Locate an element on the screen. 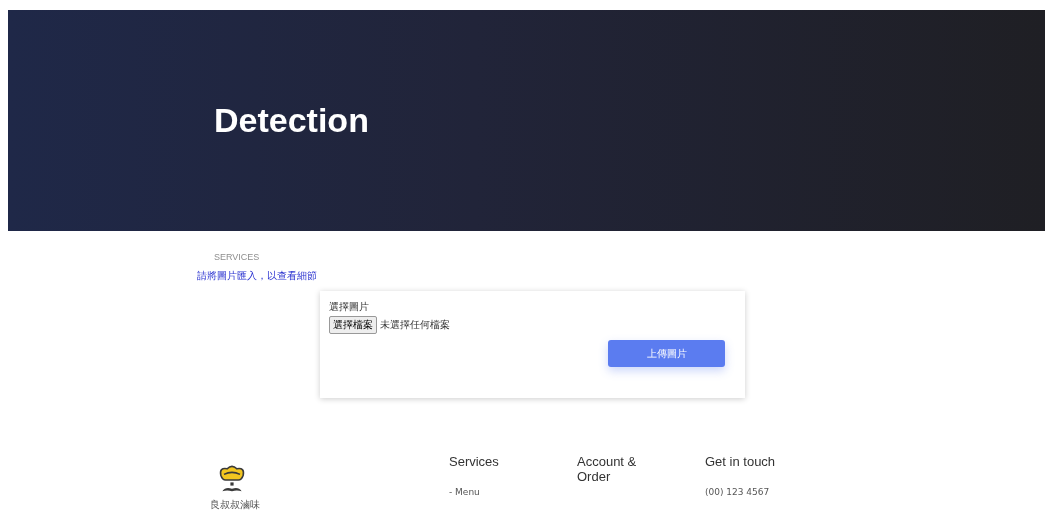 The height and width of the screenshot is (513, 1045). footer-heading: Account & Order is located at coordinates (607, 469).